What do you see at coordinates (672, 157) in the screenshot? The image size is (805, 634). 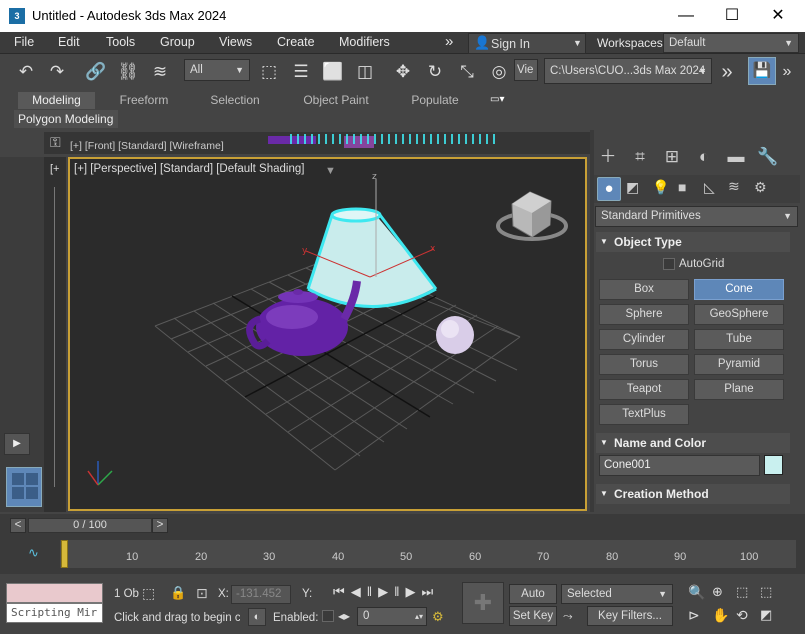 I see `hierarchy-tab-icon: ⊞` at bounding box center [672, 157].